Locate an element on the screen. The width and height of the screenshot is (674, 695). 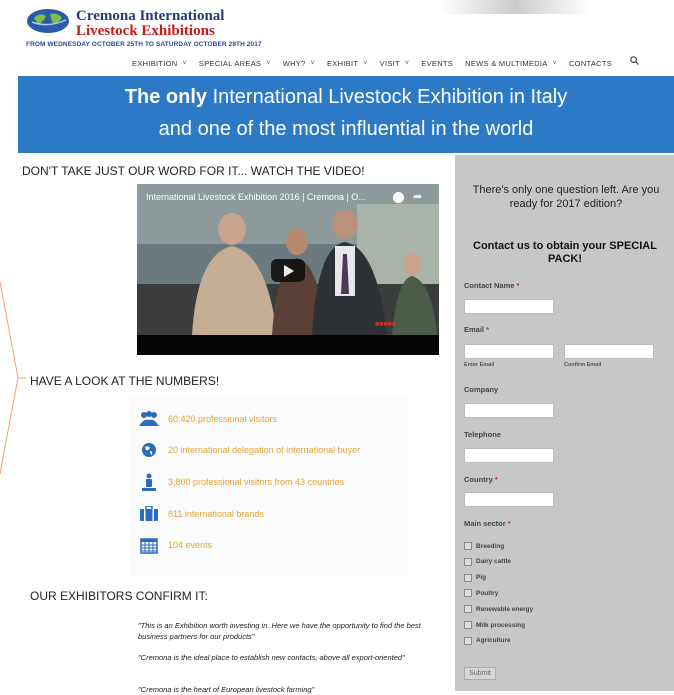
nav-item-events: EVENTS is located at coordinates (437, 63).